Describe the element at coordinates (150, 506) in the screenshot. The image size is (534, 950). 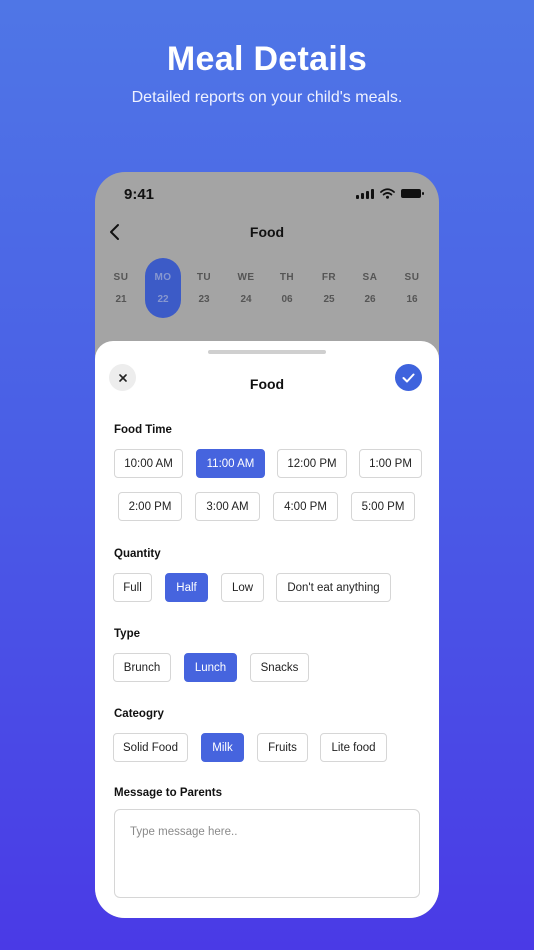
I see `food-time-option: 2:00 PM` at that location.